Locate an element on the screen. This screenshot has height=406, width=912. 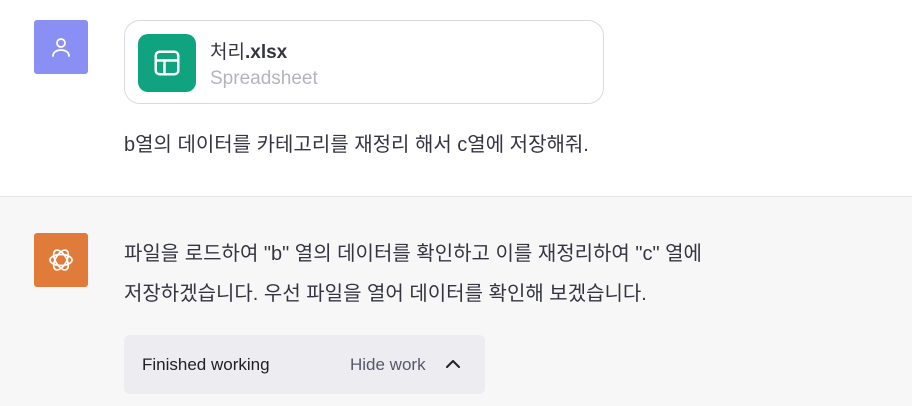
file-name-extension: .xlsx is located at coordinates (266, 52).